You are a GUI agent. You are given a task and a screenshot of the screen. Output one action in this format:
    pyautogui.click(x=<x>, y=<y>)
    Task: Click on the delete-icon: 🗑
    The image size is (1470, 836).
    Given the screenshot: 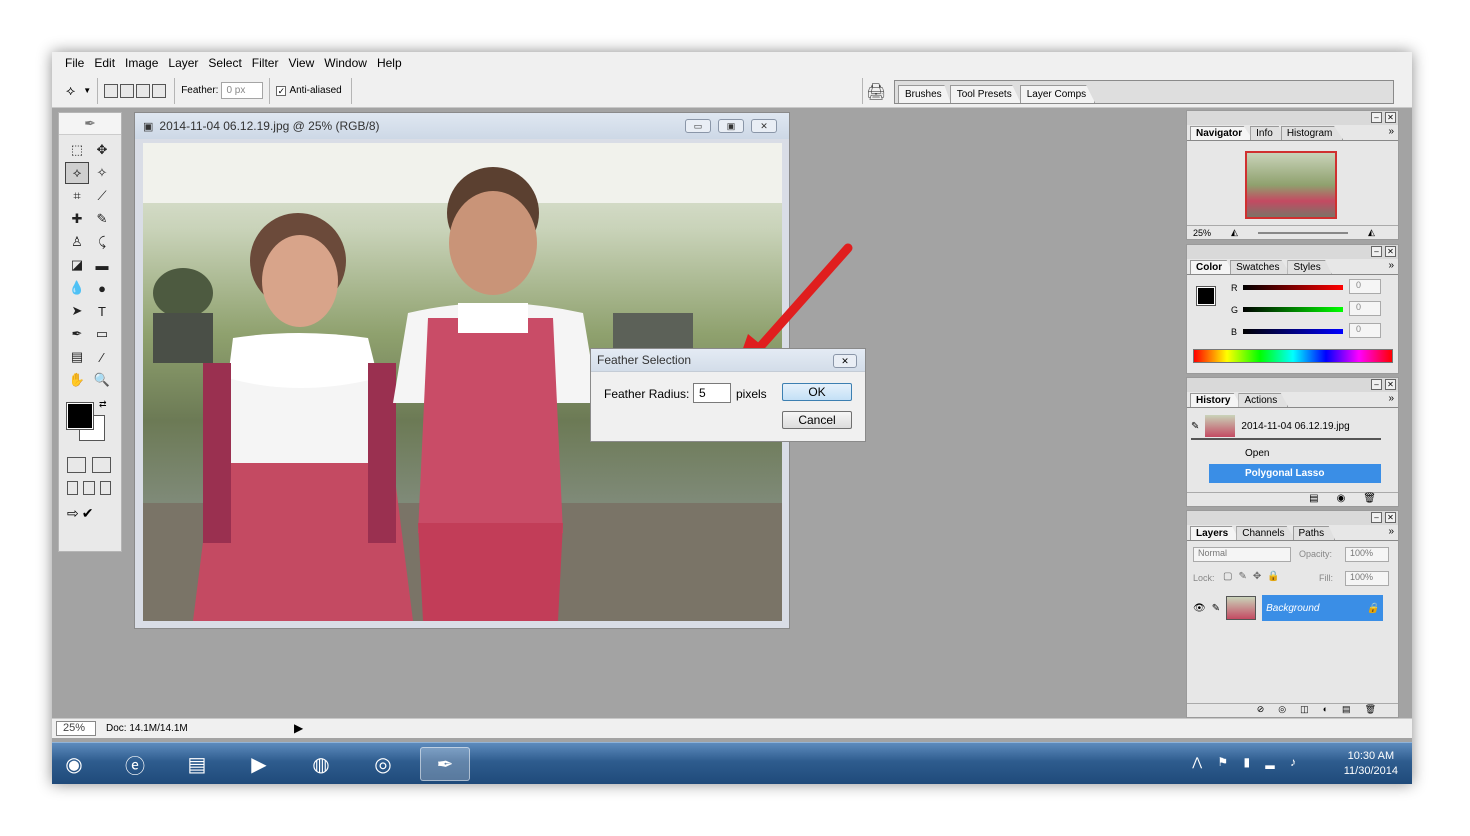 What is the action you would take?
    pyautogui.click(x=1369, y=499)
    